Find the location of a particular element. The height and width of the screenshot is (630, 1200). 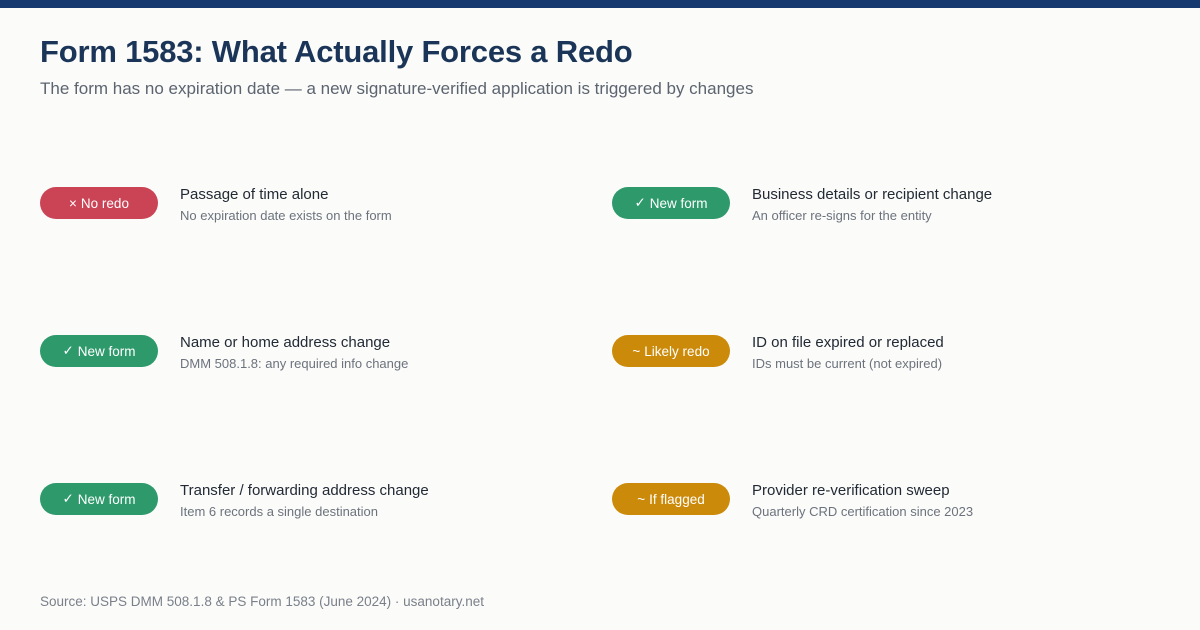

item-description: IDs must be current (not expired) is located at coordinates (847, 363).